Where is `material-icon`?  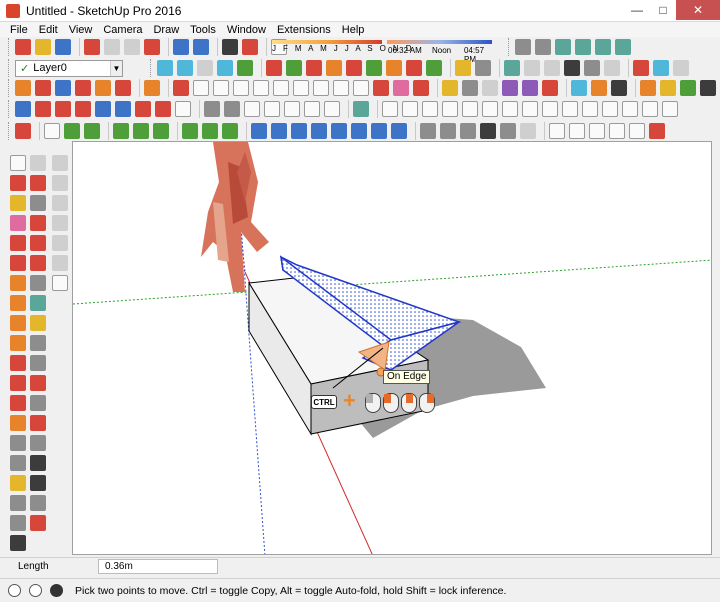 material-icon is located at coordinates (579, 88).